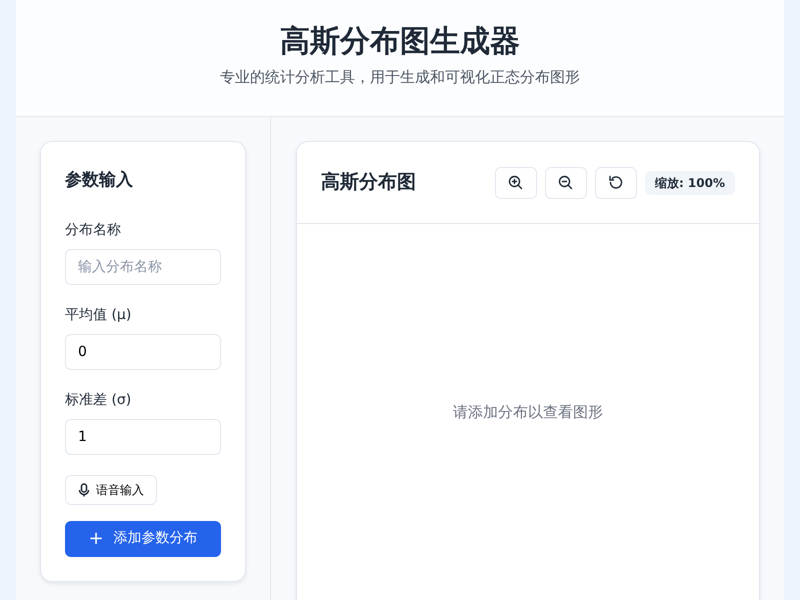  What do you see at coordinates (689, 182) in the screenshot?
I see `zoom-level-badge: 缩放: 100%` at bounding box center [689, 182].